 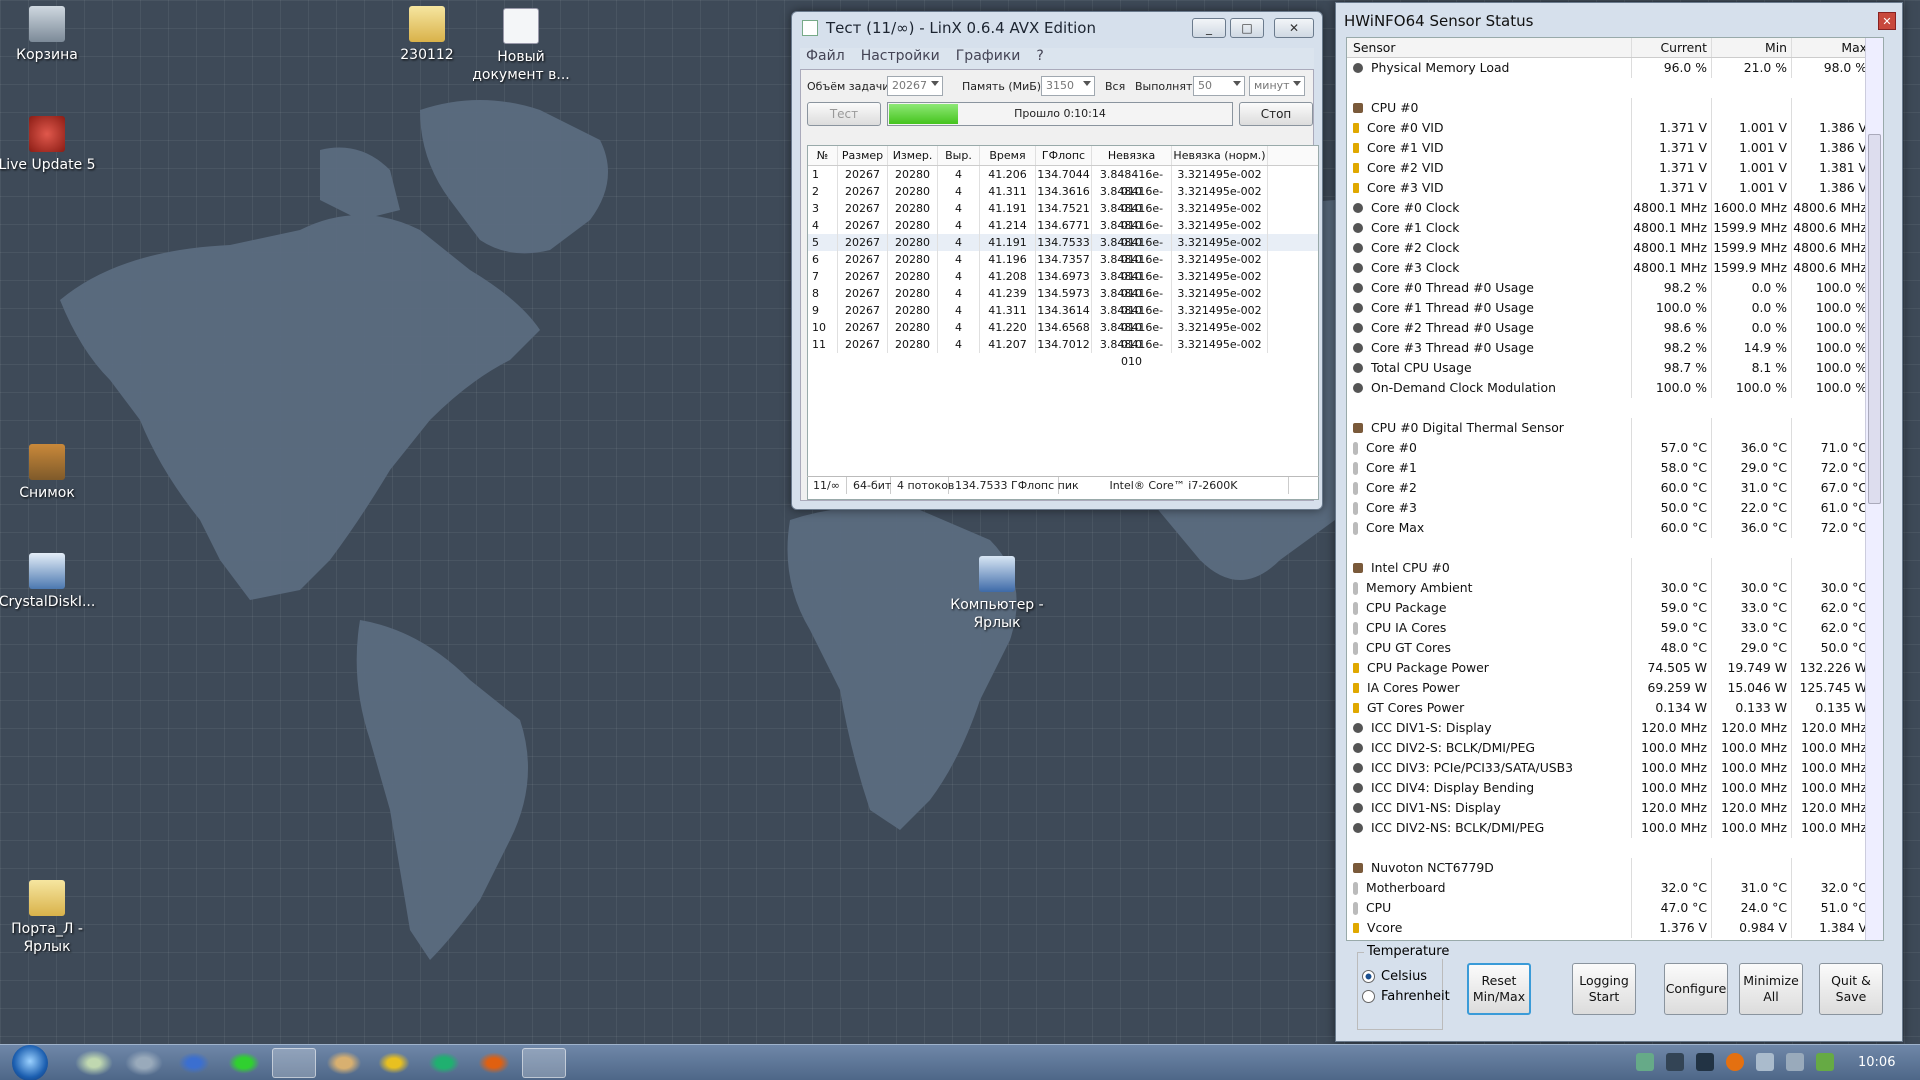 I want to click on sensor-row: Motherboard 32.0 °C 31.0 °C 32.0 °C, so click(x=1615, y=888).